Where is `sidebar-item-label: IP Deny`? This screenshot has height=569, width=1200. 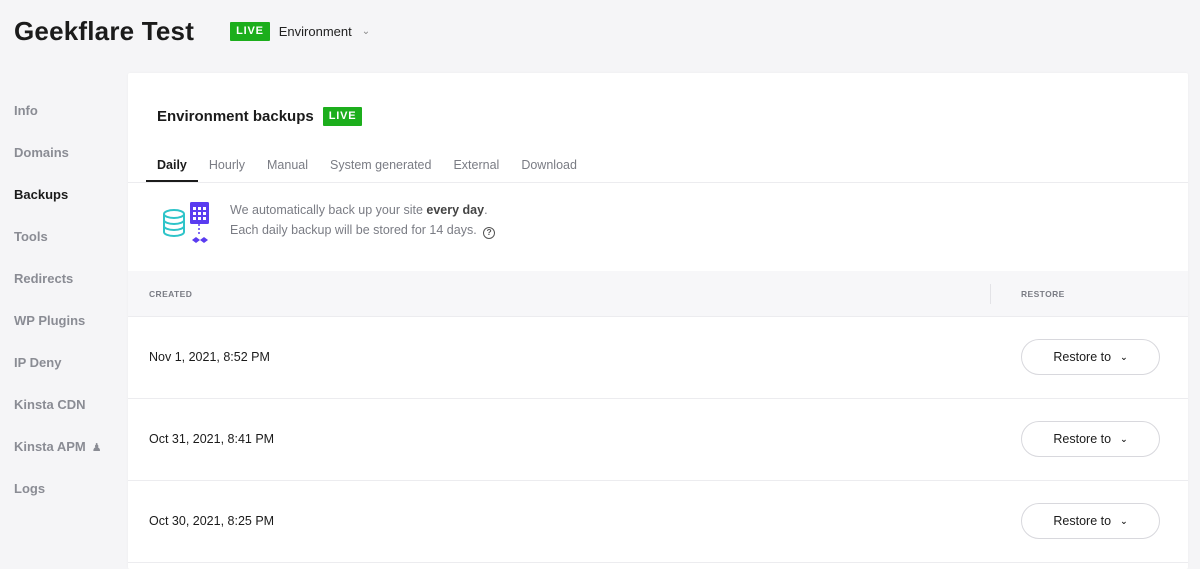
sidebar-item-label: IP Deny is located at coordinates (38, 362).